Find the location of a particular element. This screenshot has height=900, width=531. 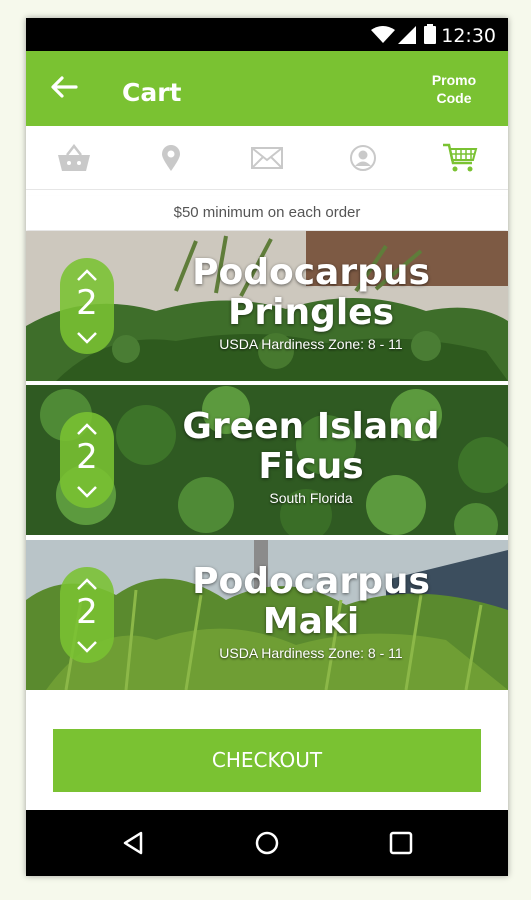

nav-home-icon is located at coordinates (267, 843).